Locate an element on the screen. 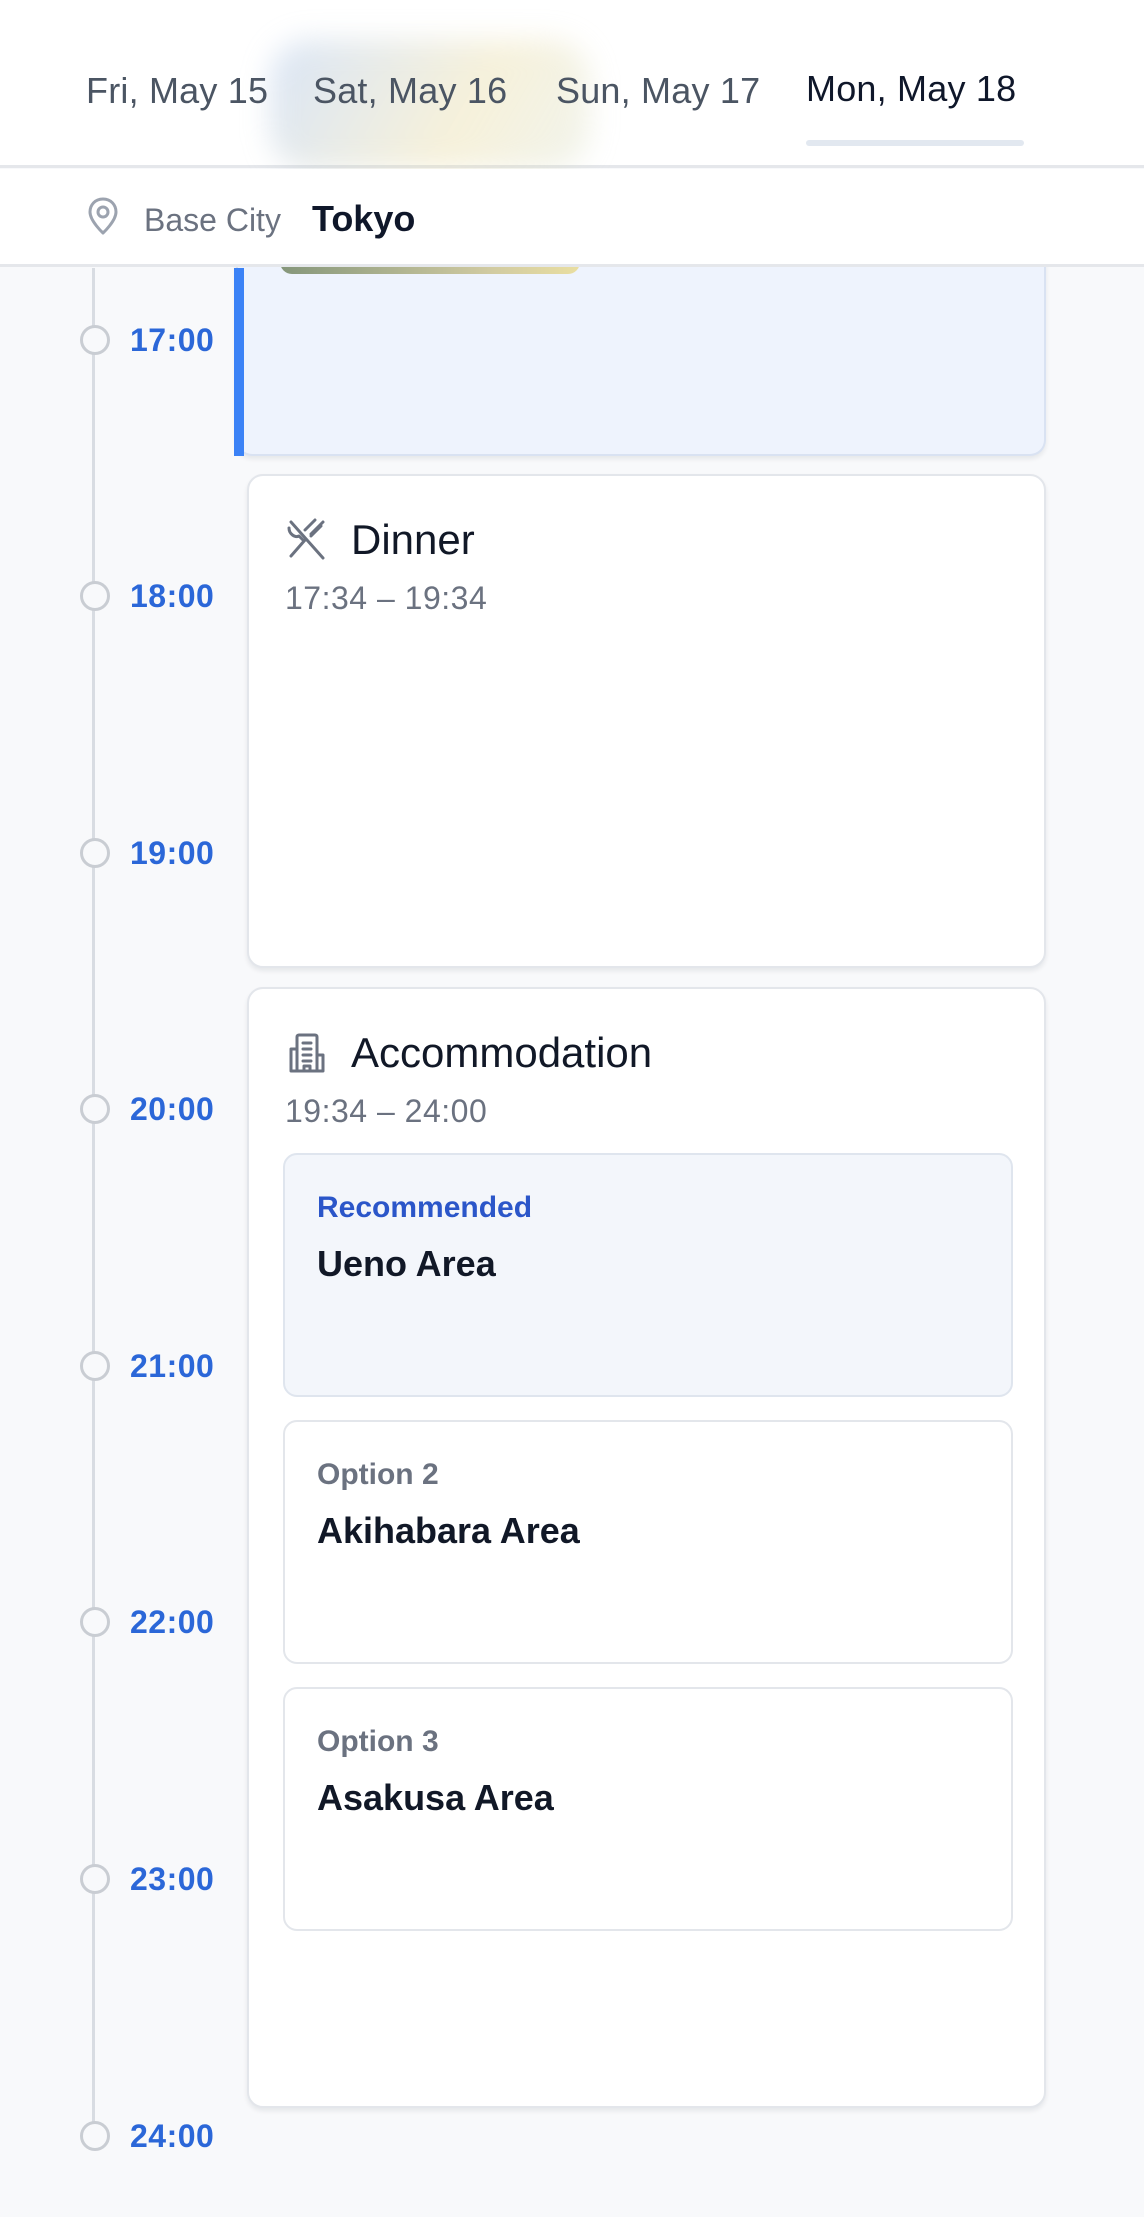  option-badge: Option 3 is located at coordinates (378, 1741).